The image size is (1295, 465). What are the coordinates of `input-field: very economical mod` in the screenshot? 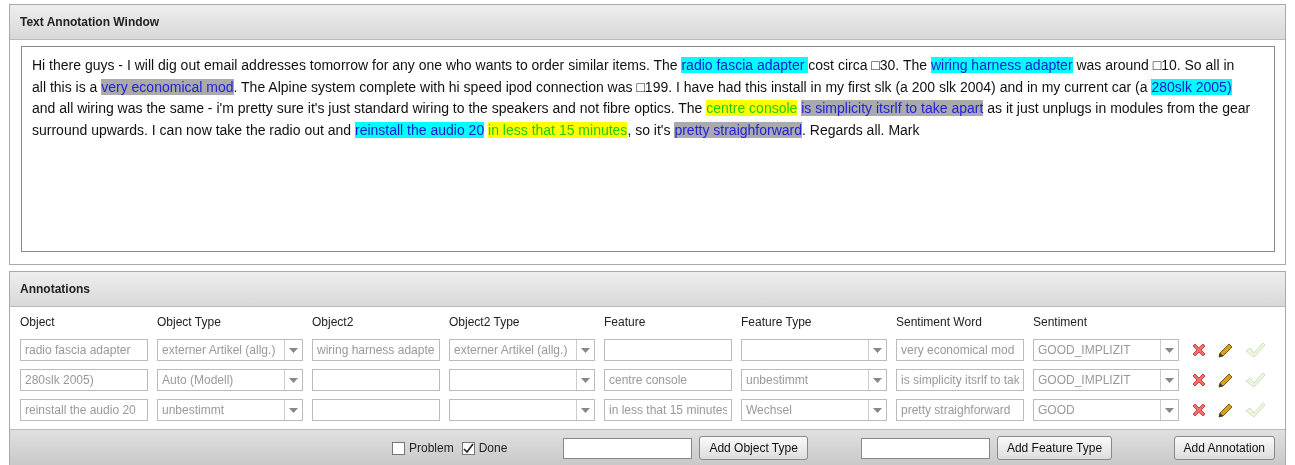 It's located at (960, 350).